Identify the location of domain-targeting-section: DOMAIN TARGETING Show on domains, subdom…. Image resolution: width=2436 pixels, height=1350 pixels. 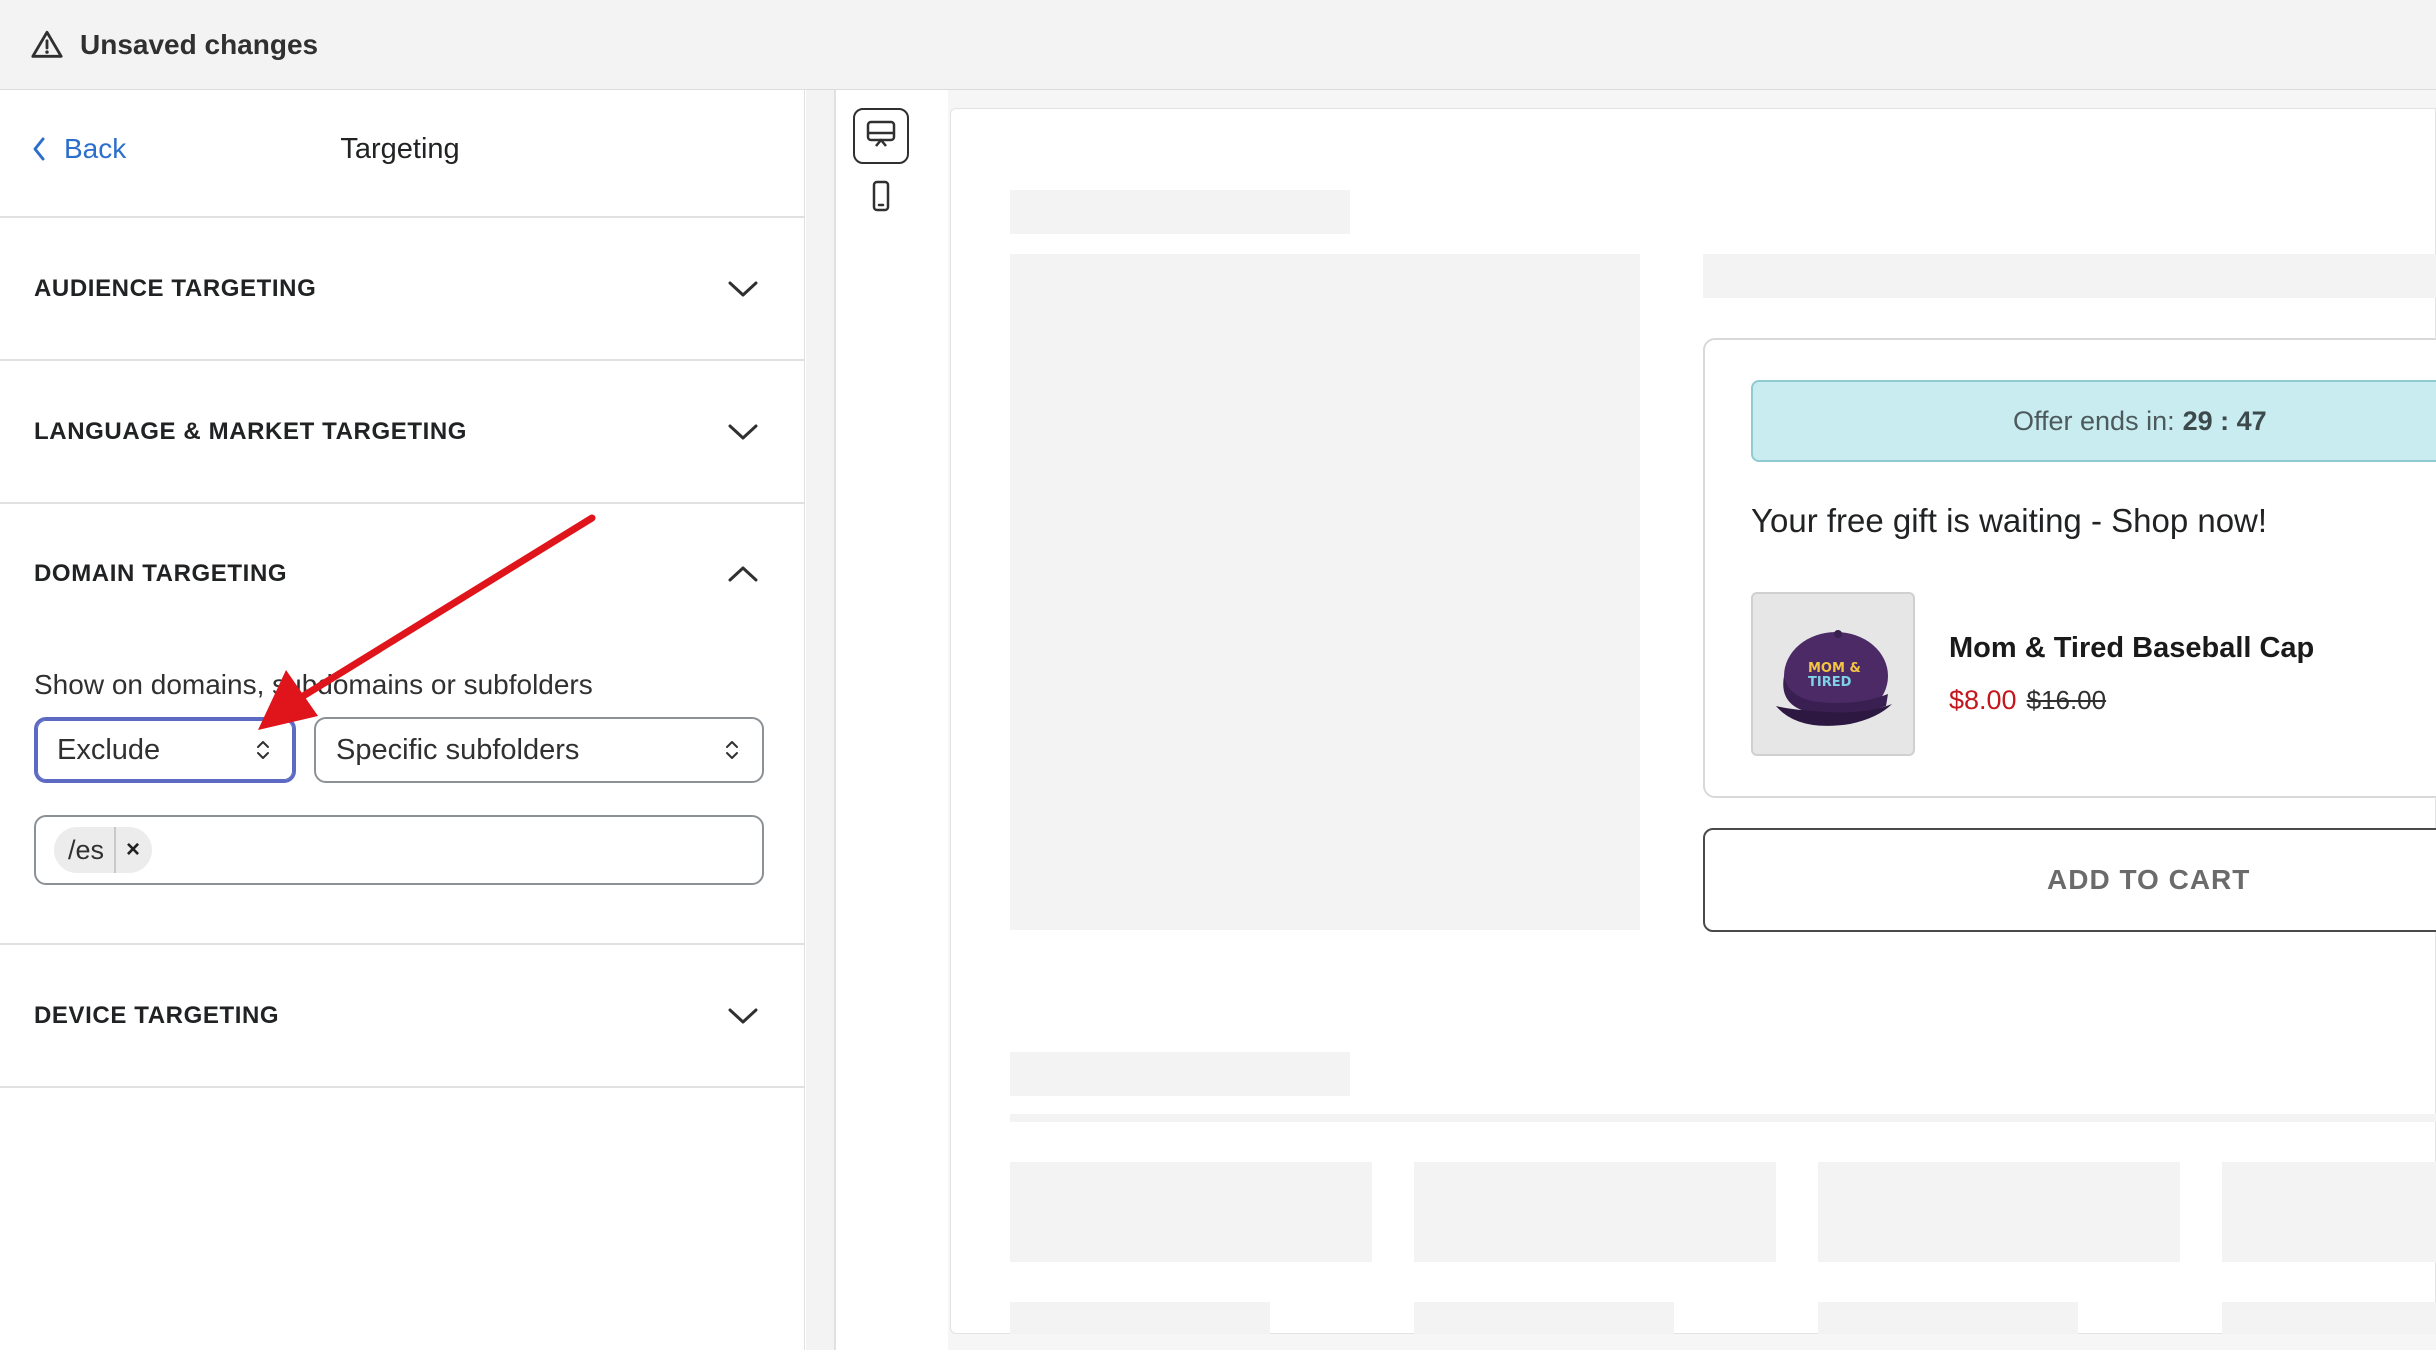
(402, 724).